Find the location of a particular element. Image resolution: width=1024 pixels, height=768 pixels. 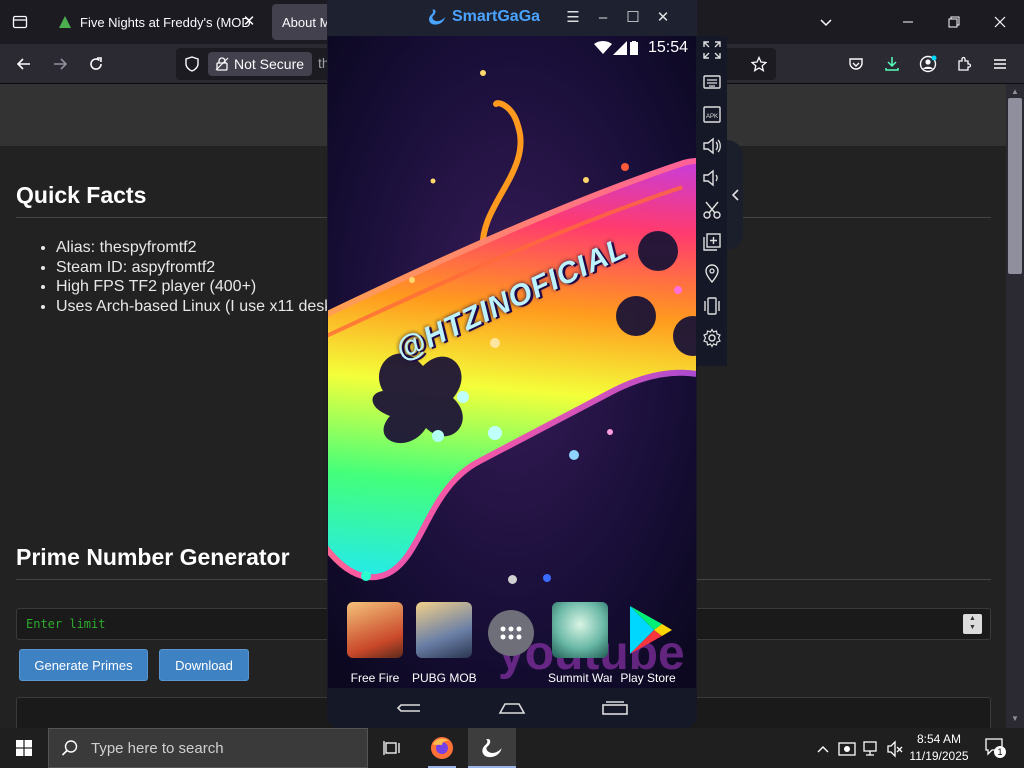

app-drawer-button is located at coordinates (511, 633).